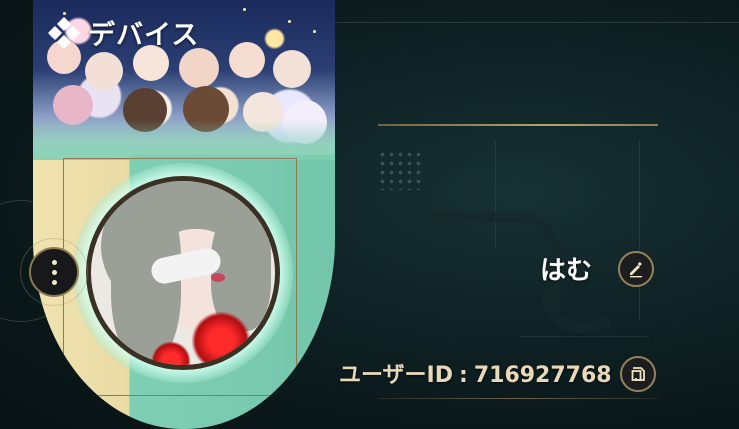 Image resolution: width=739 pixels, height=429 pixels. I want to click on copy-icon, so click(638, 374).